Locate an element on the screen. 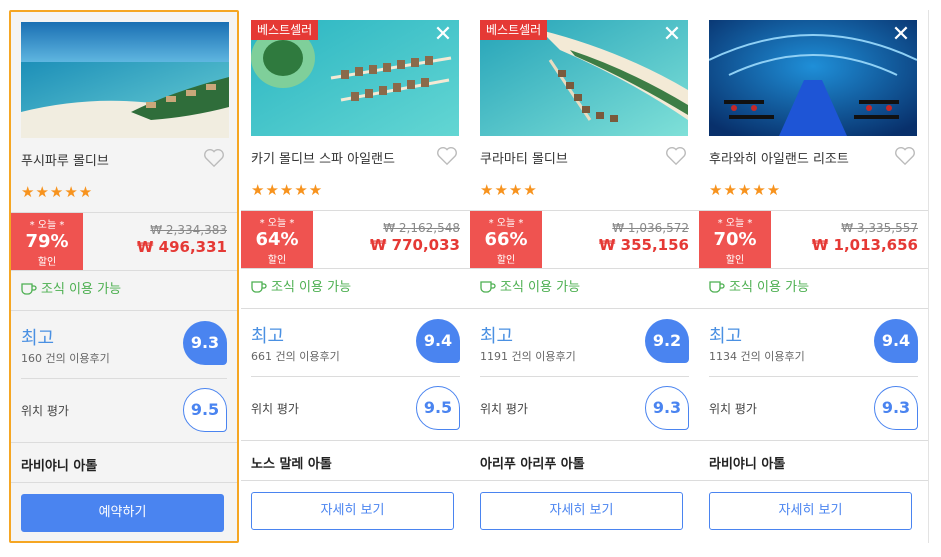 This screenshot has height=557, width=941. hotel-name: 푸시파루 몰디브 is located at coordinates (65, 159).